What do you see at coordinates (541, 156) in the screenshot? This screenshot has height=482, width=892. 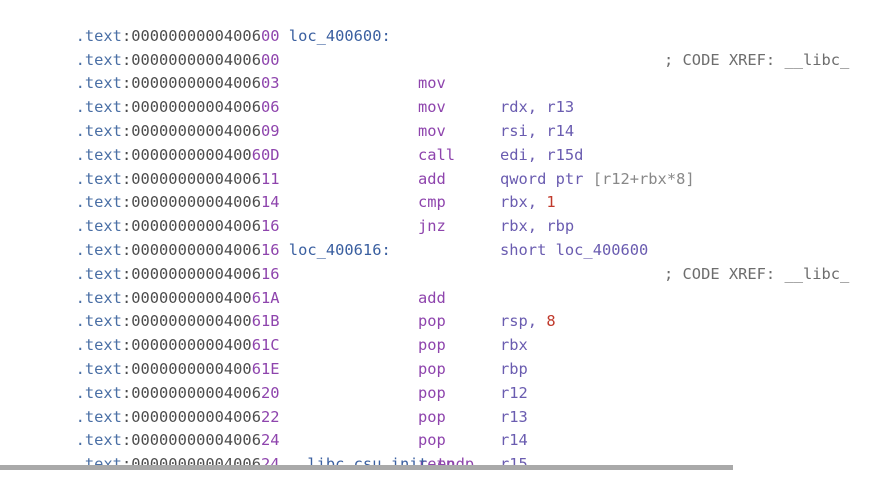 I see `operands: edi, r15d` at bounding box center [541, 156].